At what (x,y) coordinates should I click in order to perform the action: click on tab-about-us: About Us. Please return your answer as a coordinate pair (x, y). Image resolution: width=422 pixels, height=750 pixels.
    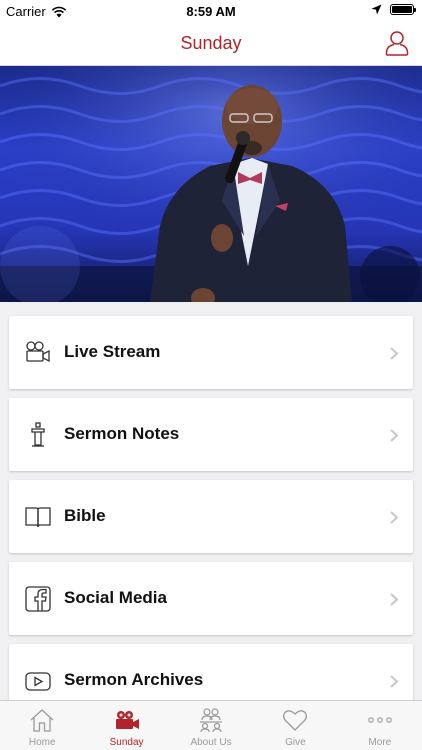
    Looking at the image, I should click on (211, 725).